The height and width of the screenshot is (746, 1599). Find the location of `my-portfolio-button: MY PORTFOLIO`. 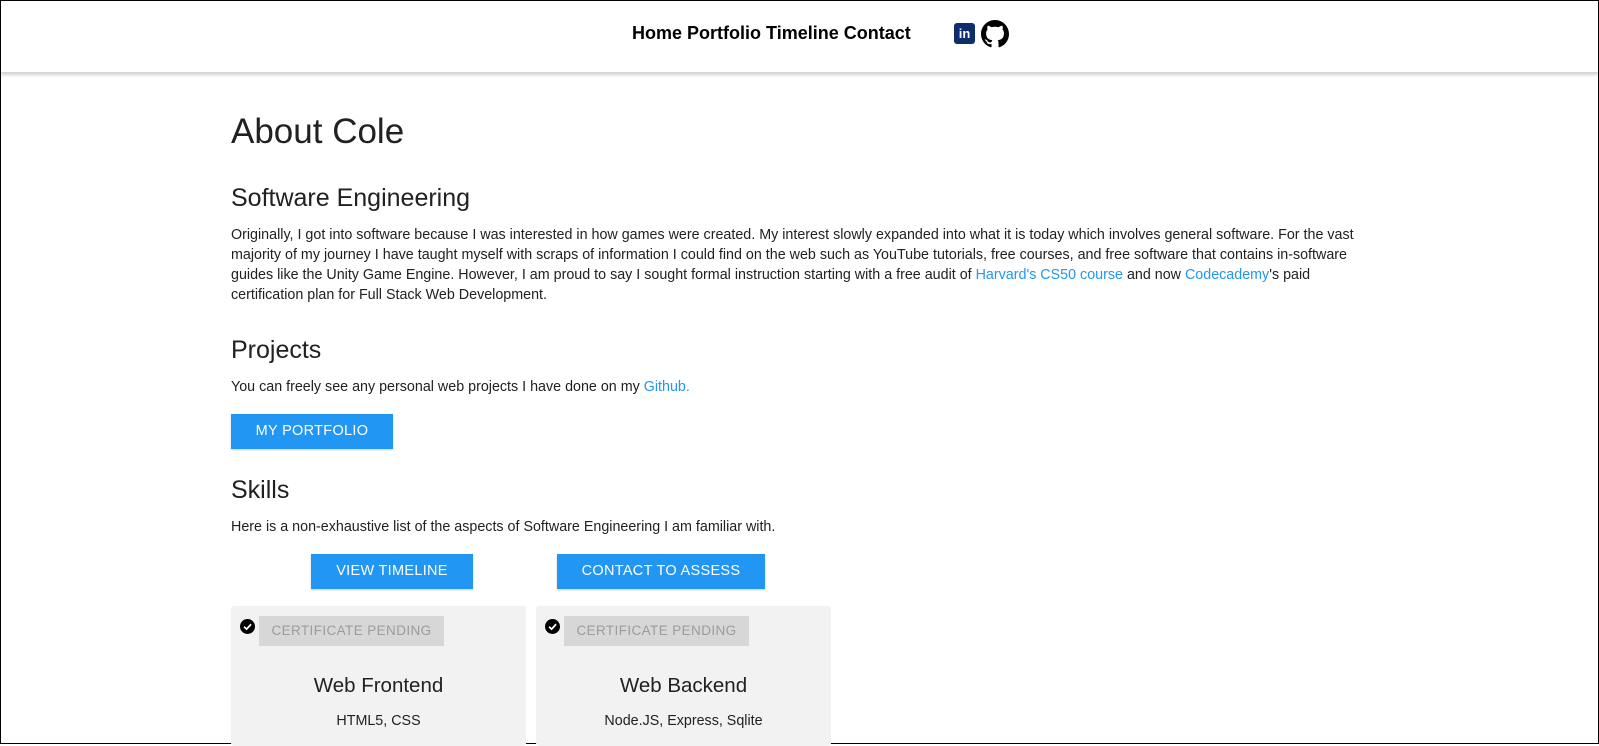

my-portfolio-button: MY PORTFOLIO is located at coordinates (312, 431).